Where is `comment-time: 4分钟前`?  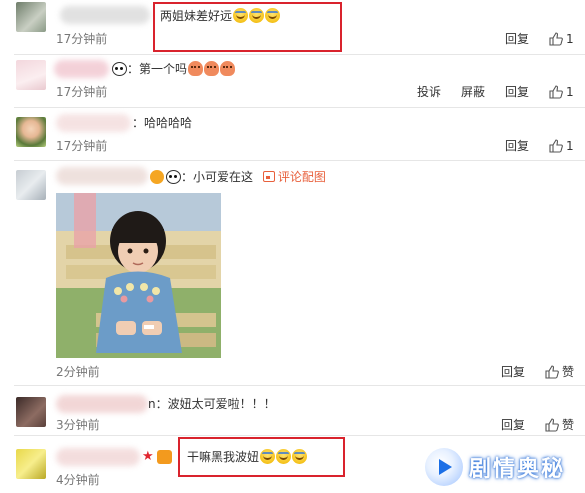 comment-time: 4分钟前 is located at coordinates (78, 480).